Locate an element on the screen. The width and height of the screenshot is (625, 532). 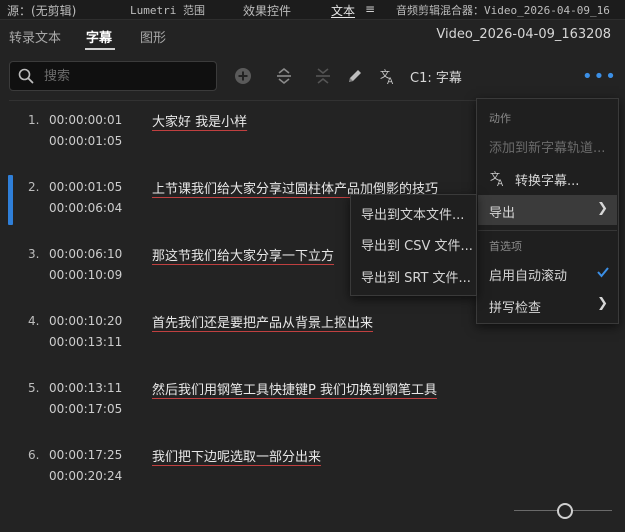
menu-section-actions: 动作 is located at coordinates (500, 118).